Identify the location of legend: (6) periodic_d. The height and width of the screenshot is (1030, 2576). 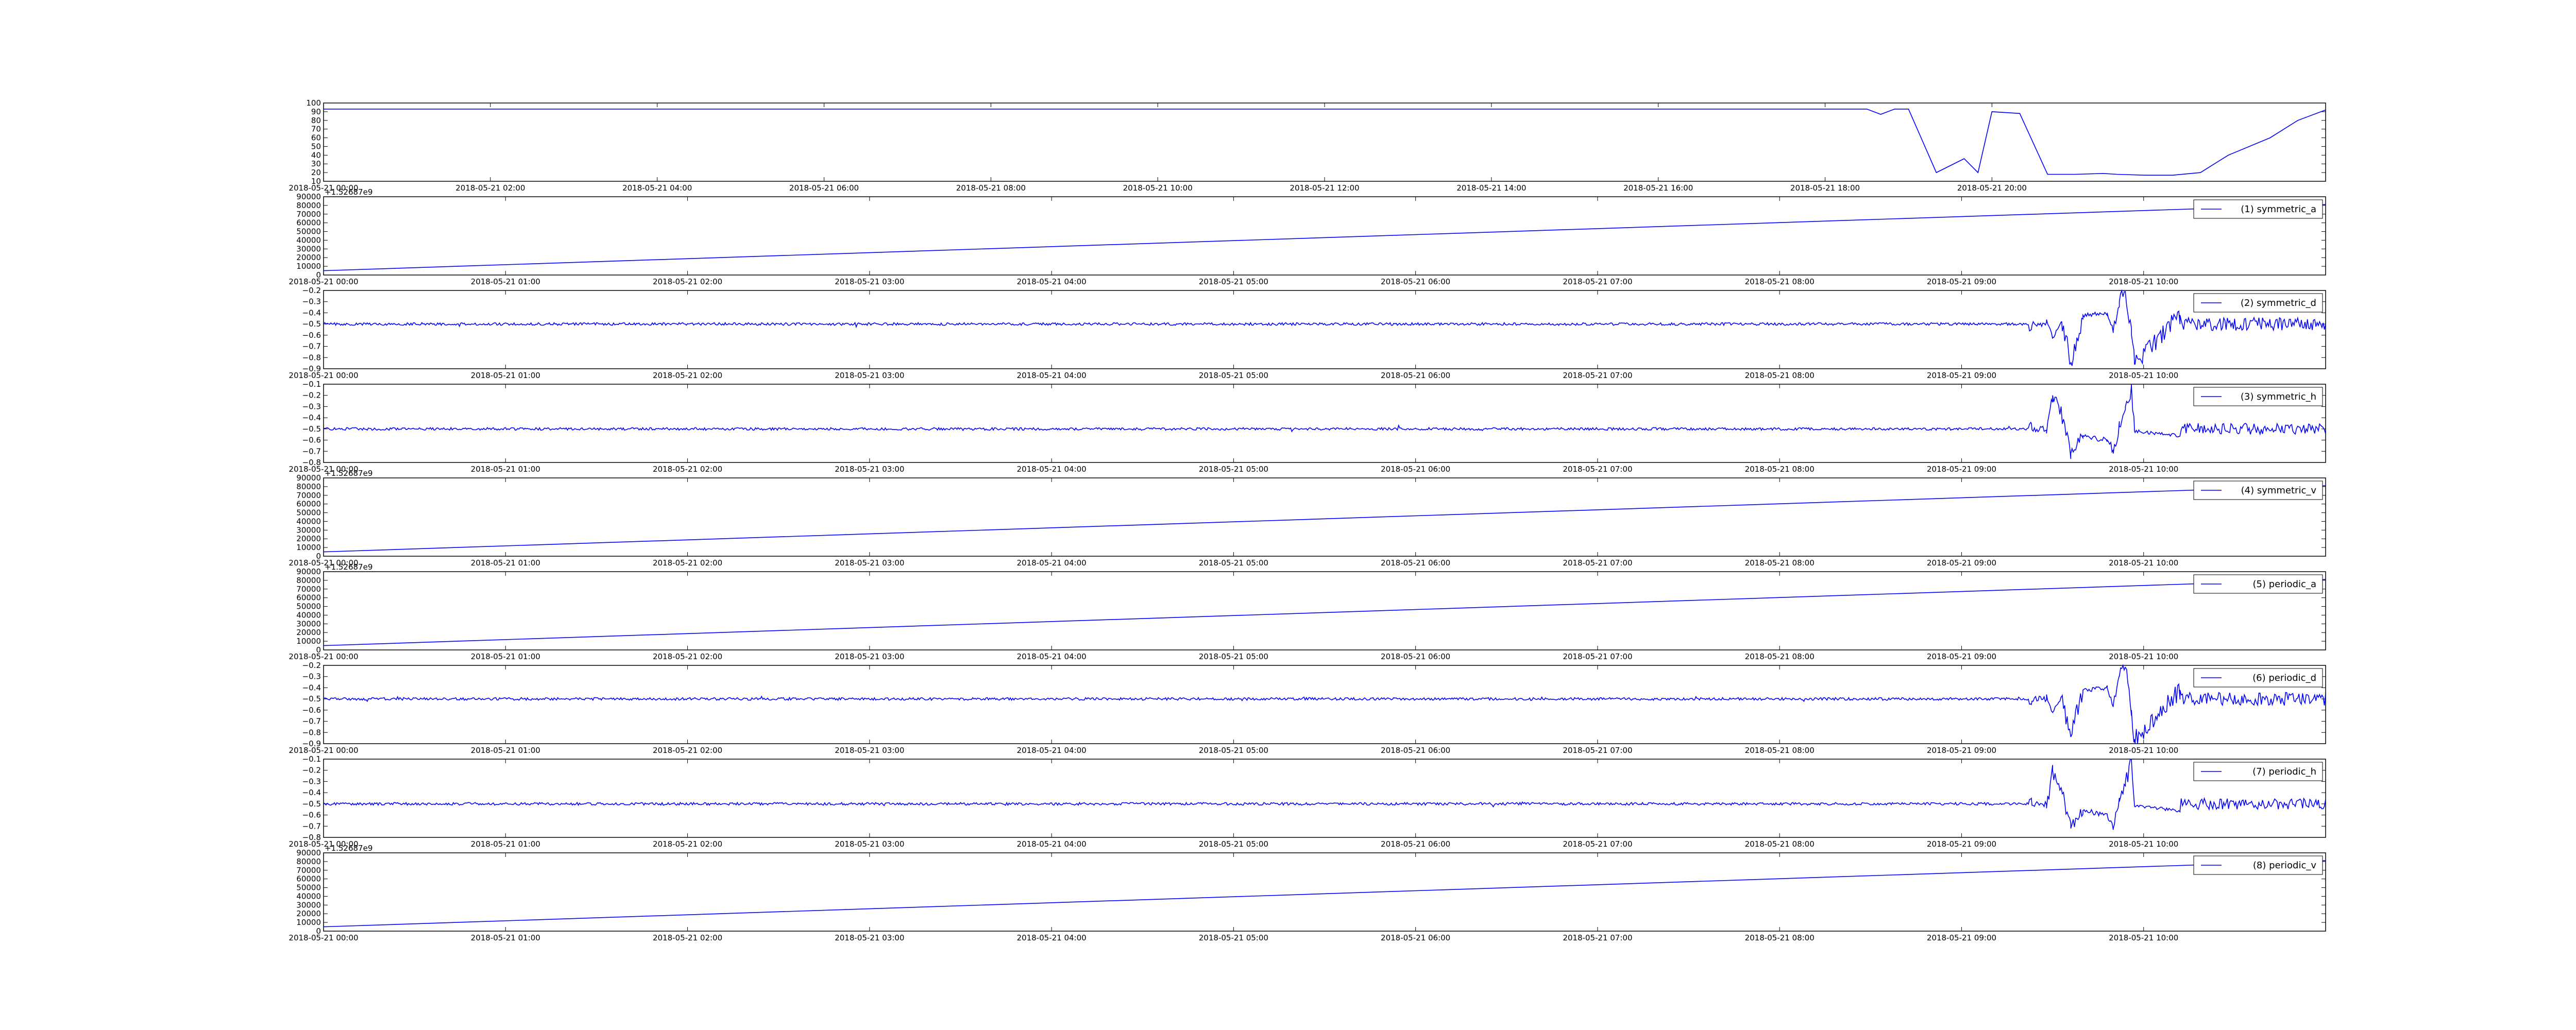
(2258, 678).